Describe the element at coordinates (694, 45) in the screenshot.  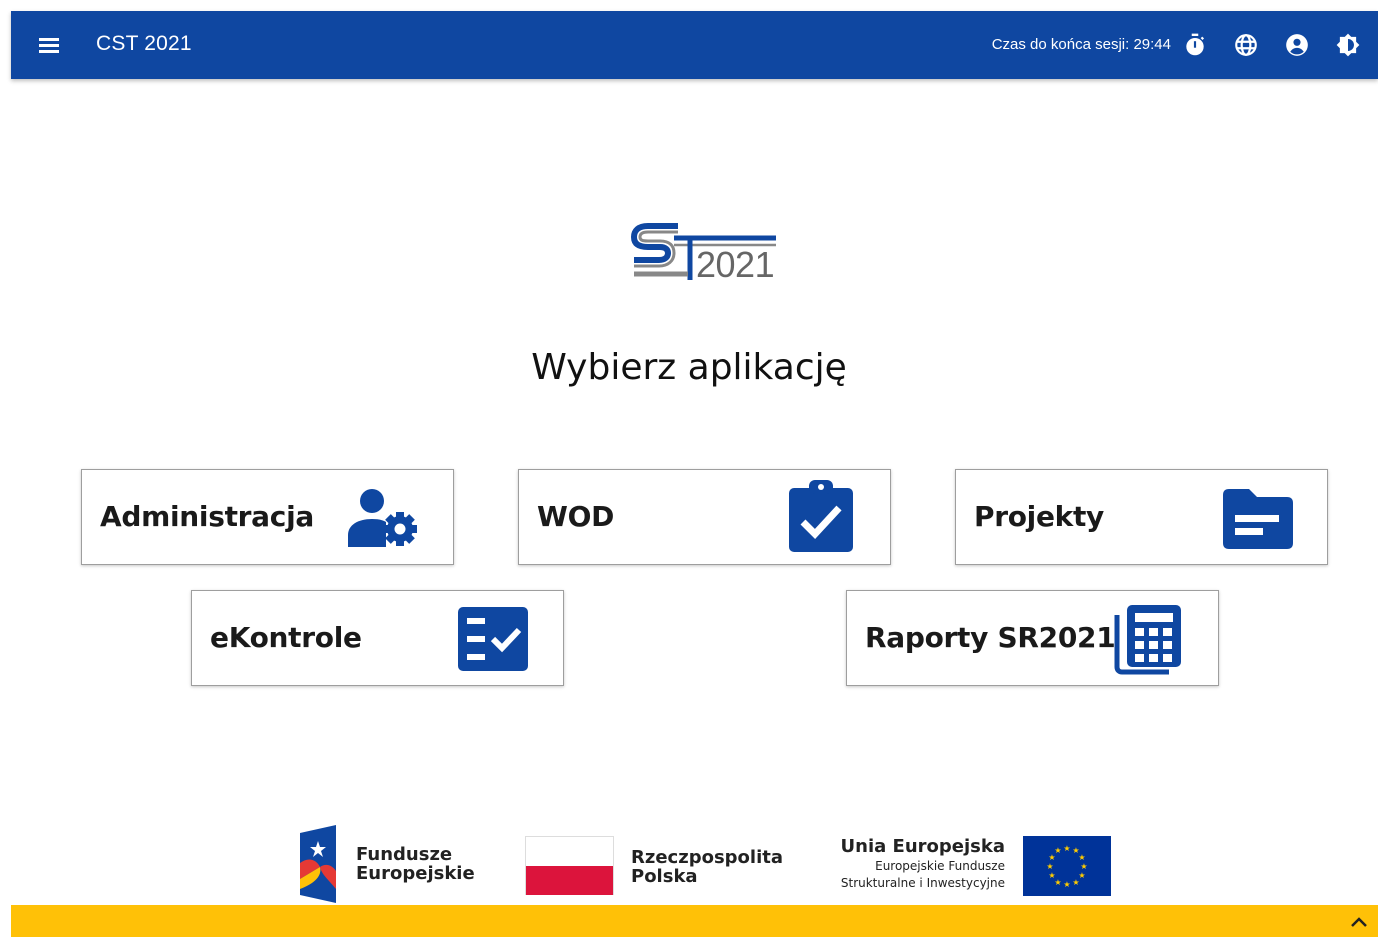
I see `top-app-bar: CST 2021 Czas do końca sesji: 29:44` at that location.